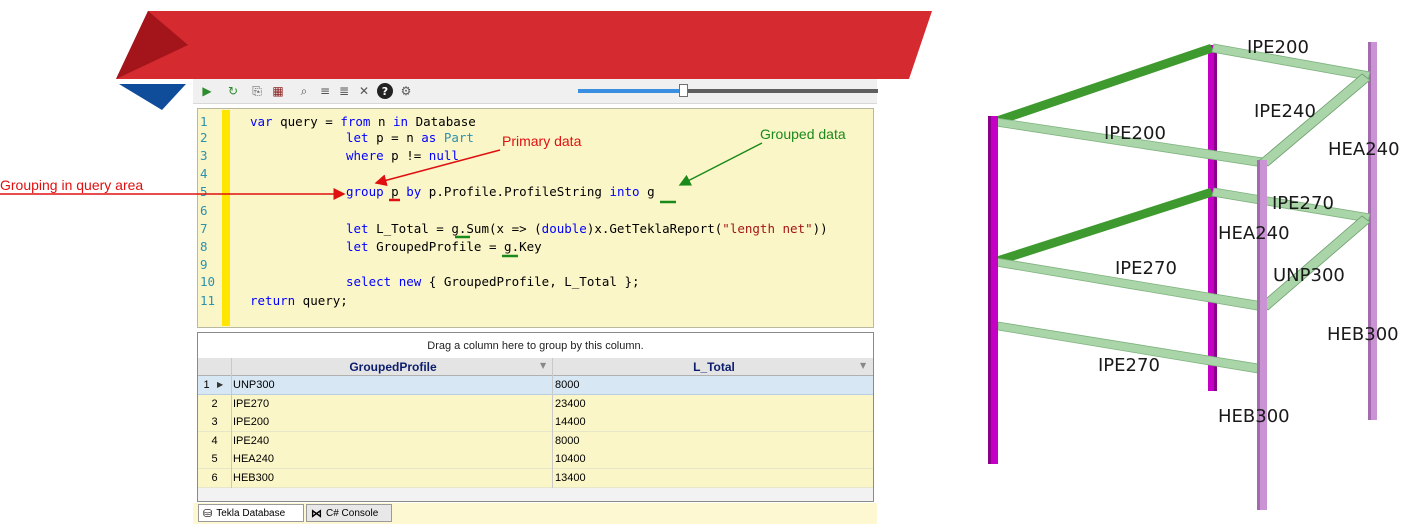 Image resolution: width=1417 pixels, height=524 pixels. What do you see at coordinates (214, 477) in the screenshot?
I see `row-number: 6` at bounding box center [214, 477].